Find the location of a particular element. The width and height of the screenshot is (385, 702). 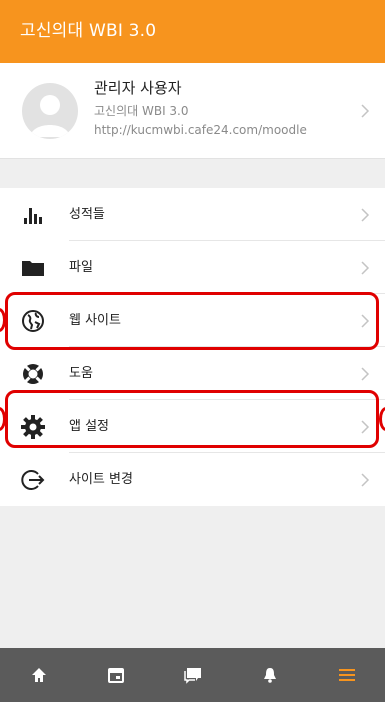

menu-item-label: 파일 is located at coordinates (81, 267).